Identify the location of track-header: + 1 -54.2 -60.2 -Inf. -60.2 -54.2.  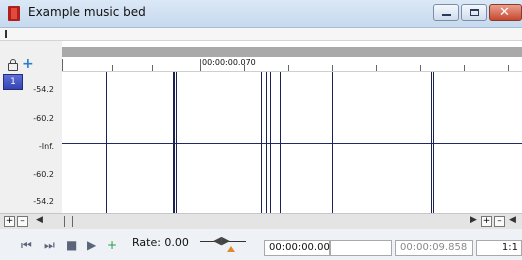
(31, 127).